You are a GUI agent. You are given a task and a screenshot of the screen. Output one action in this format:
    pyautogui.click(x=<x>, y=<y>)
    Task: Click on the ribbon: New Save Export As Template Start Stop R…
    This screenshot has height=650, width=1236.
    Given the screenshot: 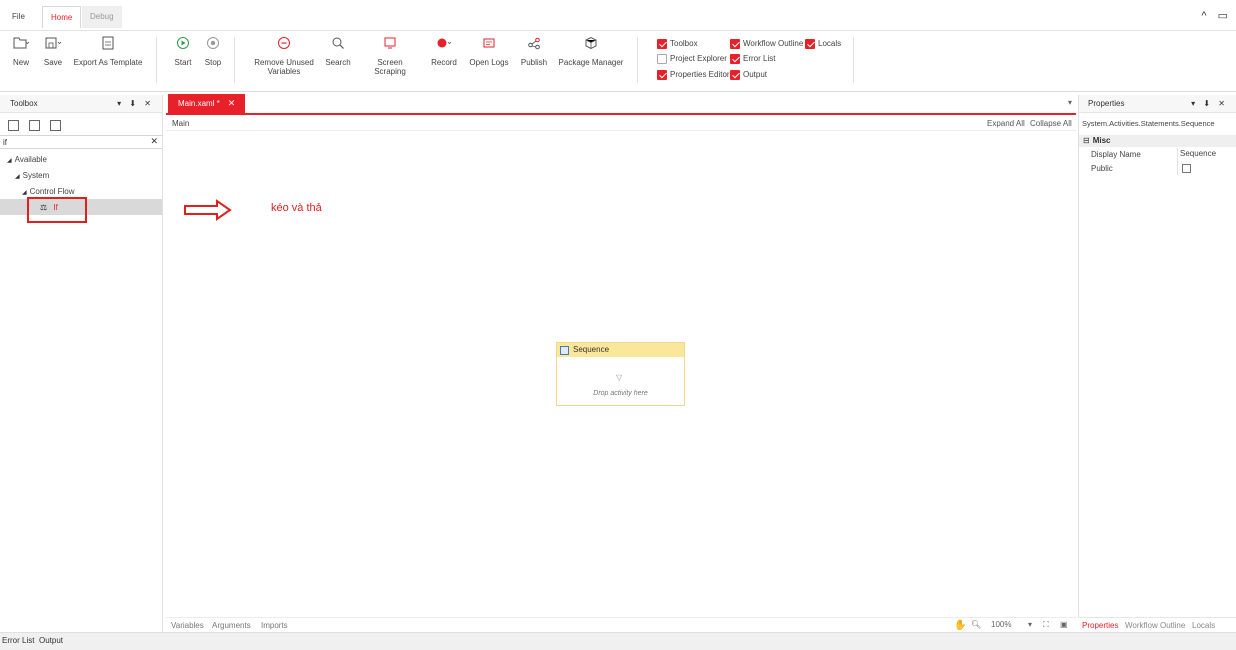 What is the action you would take?
    pyautogui.click(x=618, y=61)
    